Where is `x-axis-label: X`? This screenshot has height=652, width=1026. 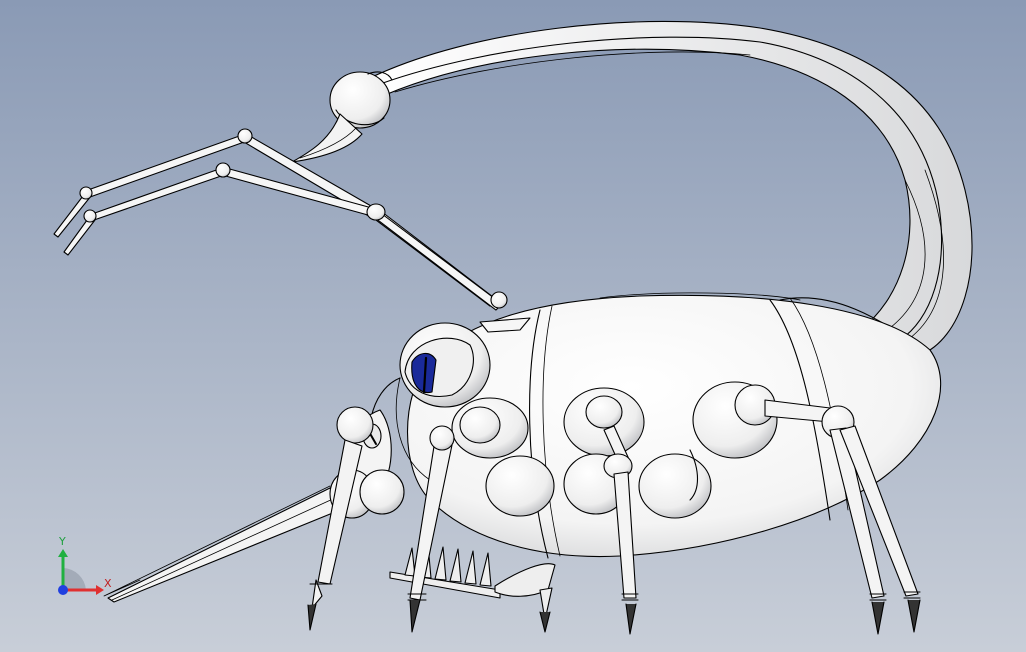
x-axis-label: X is located at coordinates (108, 583).